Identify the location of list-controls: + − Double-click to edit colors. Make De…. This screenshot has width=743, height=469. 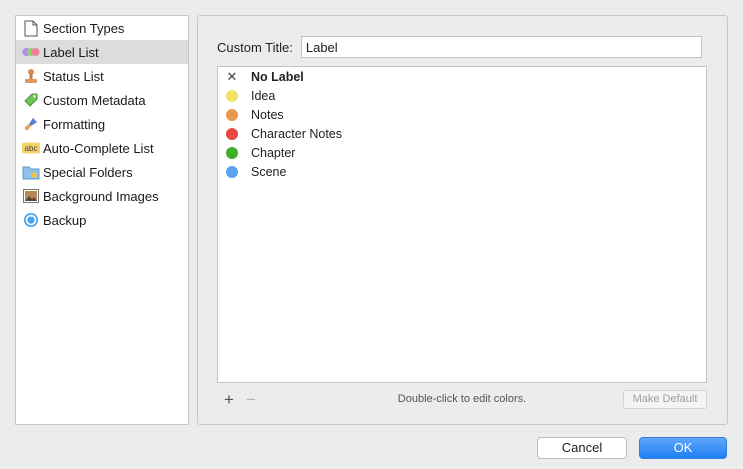
(462, 400).